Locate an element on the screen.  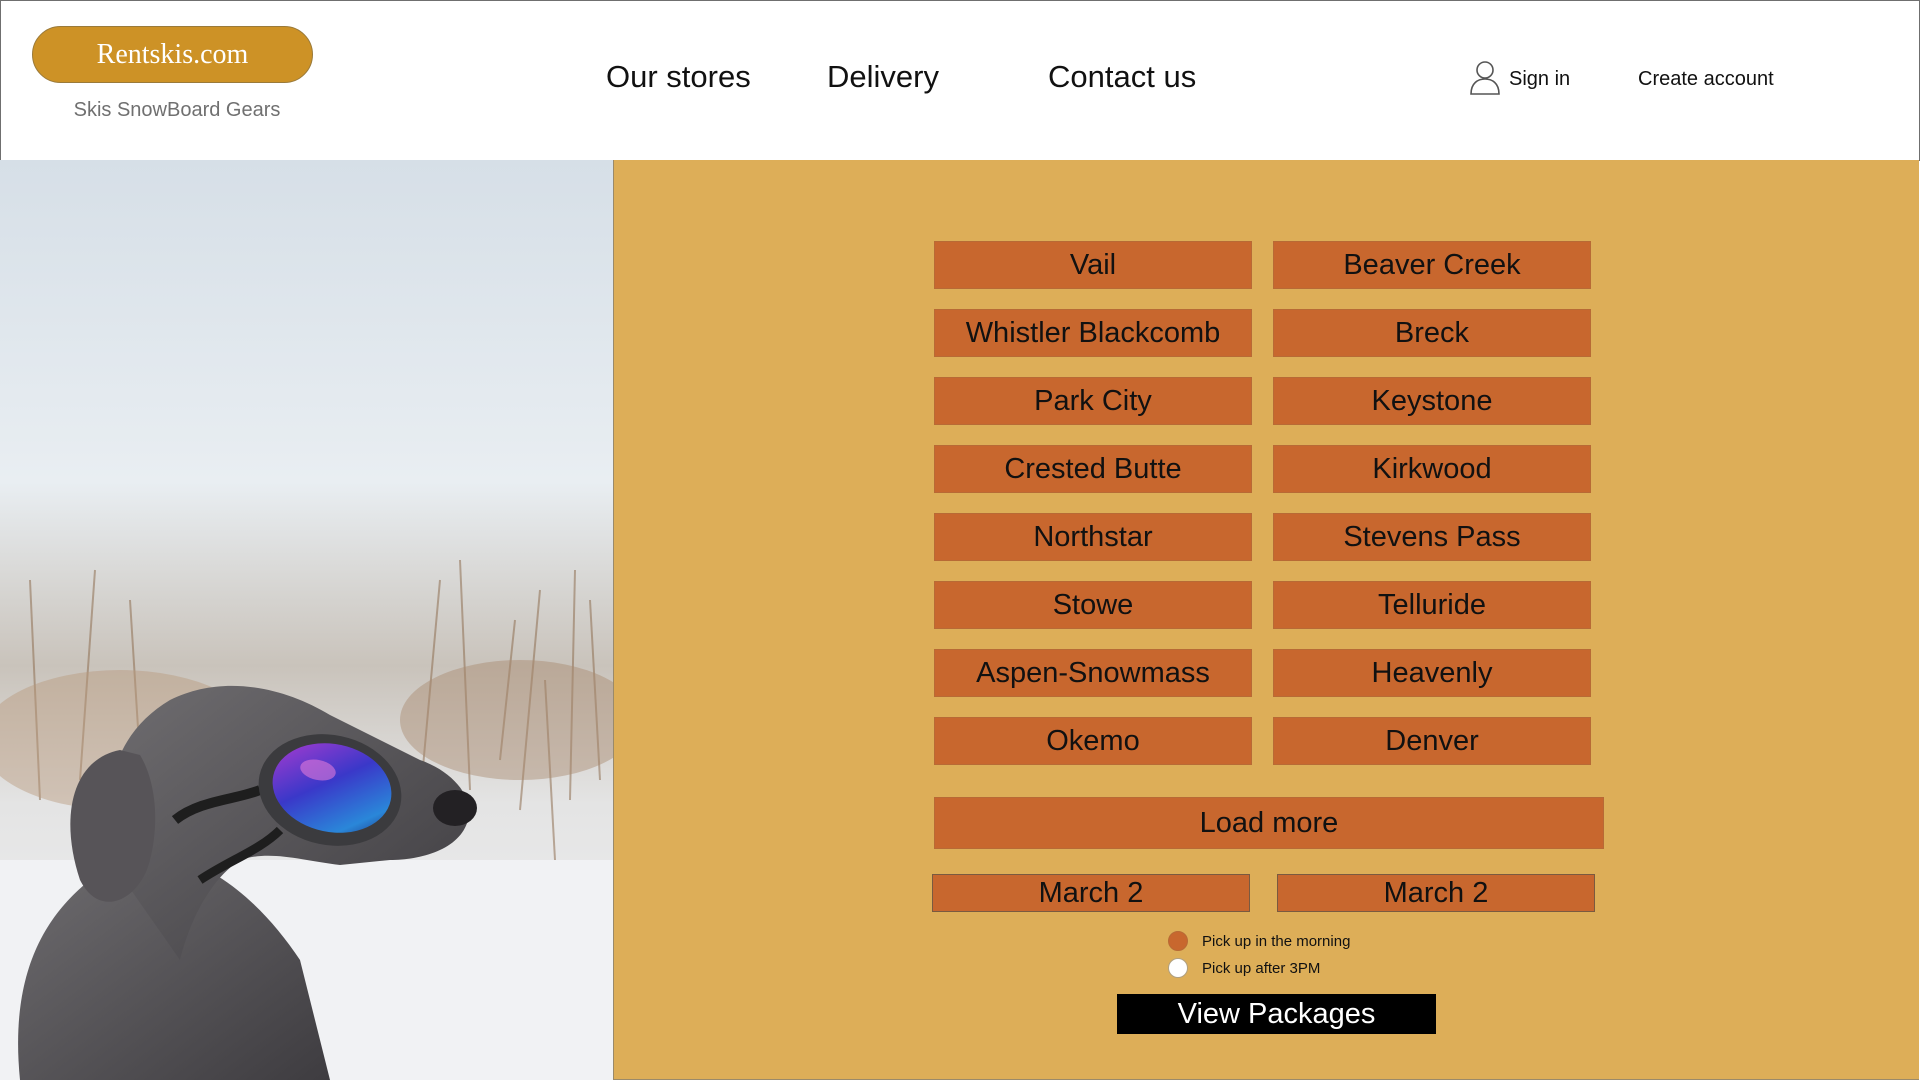
store-button-beaver-creek: Beaver Creek is located at coordinates (1432, 265).